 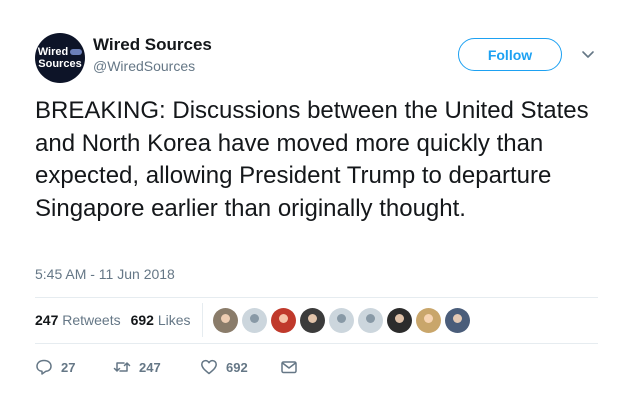 I want to click on liker-avatars, so click(x=341, y=320).